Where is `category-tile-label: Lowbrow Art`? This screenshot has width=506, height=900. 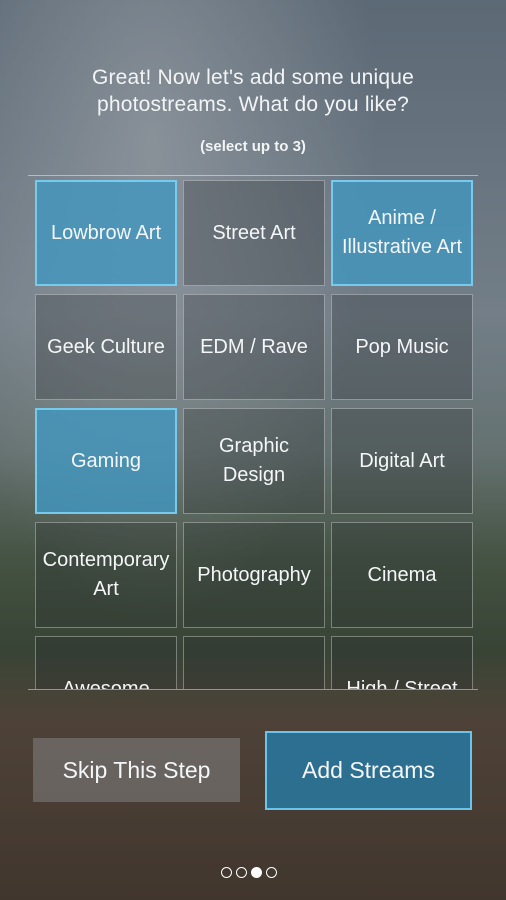
category-tile-label: Lowbrow Art is located at coordinates (106, 232).